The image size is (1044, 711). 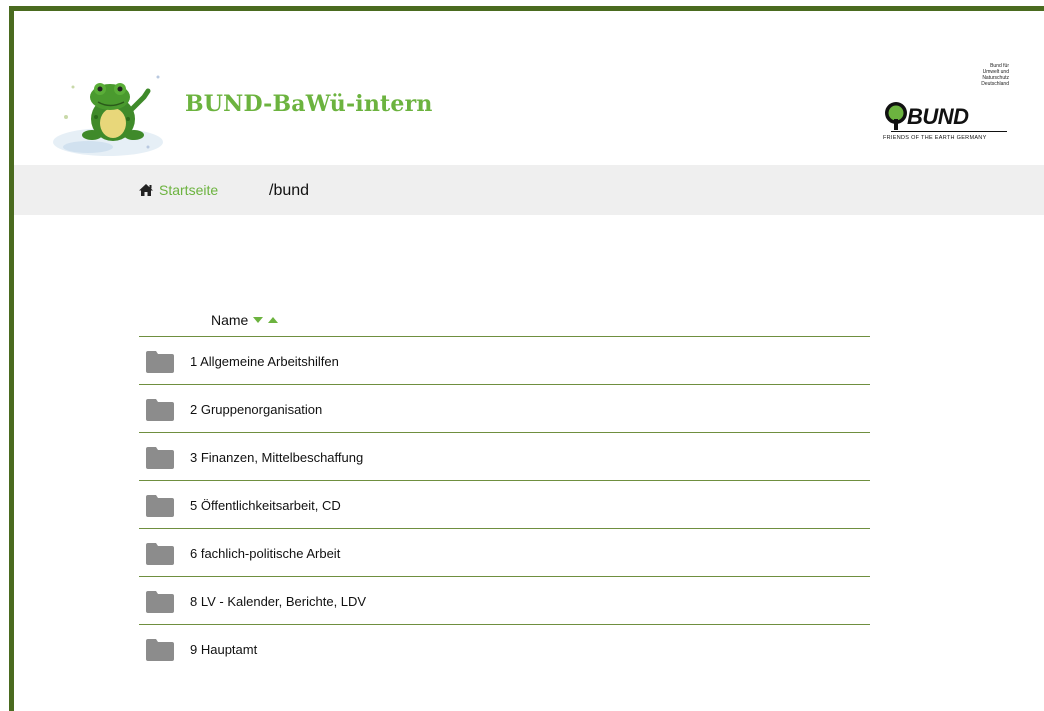 What do you see at coordinates (258, 320) in the screenshot?
I see `sort-descending-icon` at bounding box center [258, 320].